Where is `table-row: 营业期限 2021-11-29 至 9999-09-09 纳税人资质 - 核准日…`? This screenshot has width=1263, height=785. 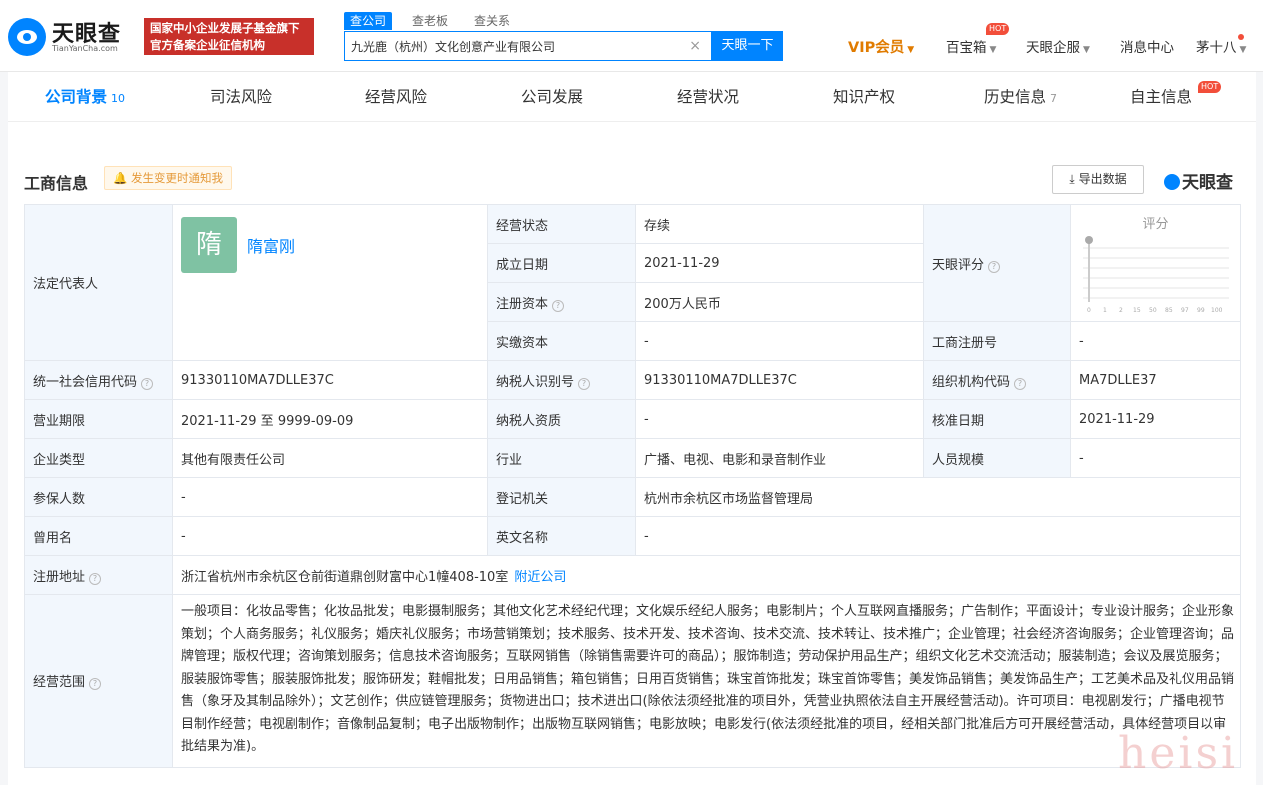
table-row: 营业期限 2021-11-29 至 9999-09-09 纳税人资质 - 核准日… is located at coordinates (632, 419).